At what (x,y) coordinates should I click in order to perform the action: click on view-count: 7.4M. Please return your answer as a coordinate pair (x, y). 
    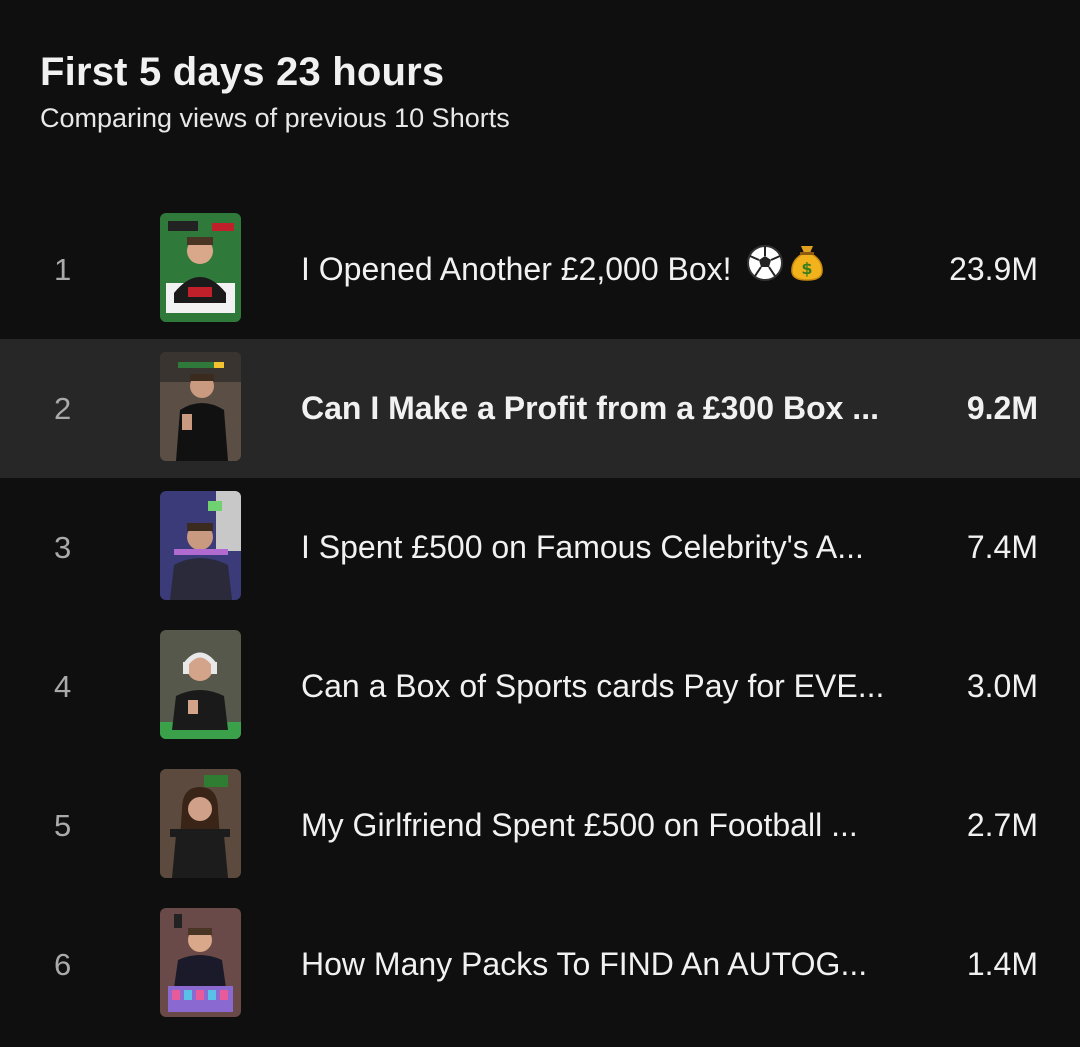
    Looking at the image, I should click on (1002, 547).